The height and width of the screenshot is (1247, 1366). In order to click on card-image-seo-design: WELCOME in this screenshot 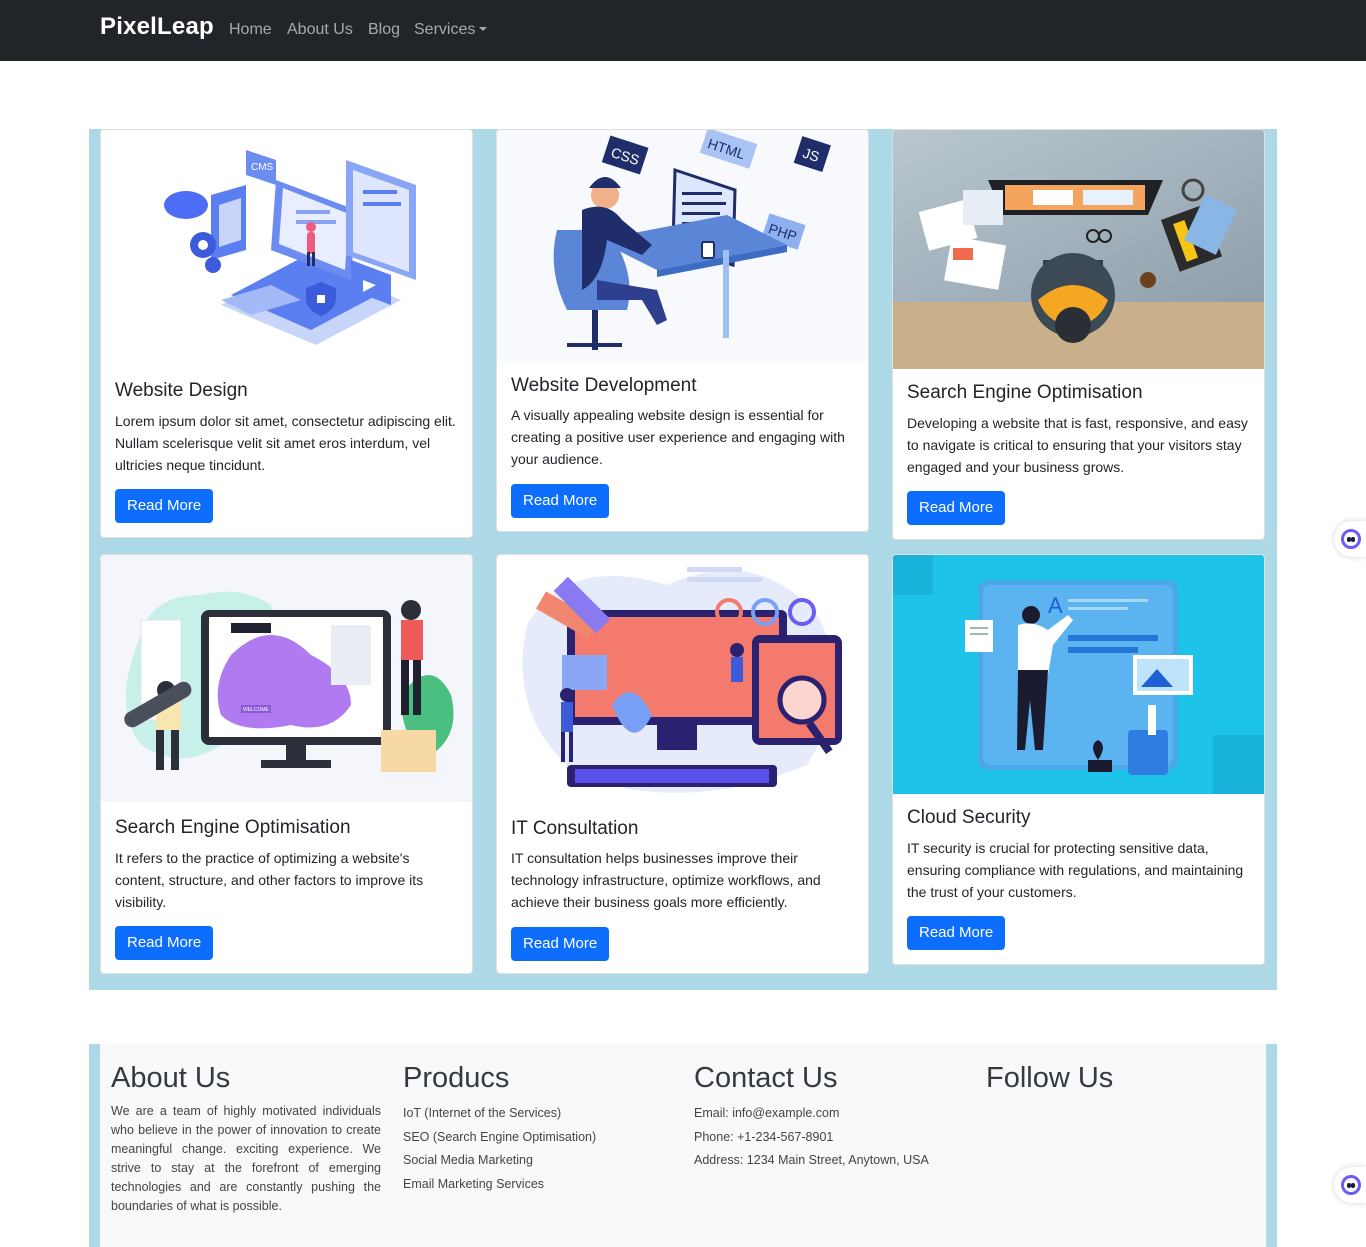, I will do `click(286, 678)`.